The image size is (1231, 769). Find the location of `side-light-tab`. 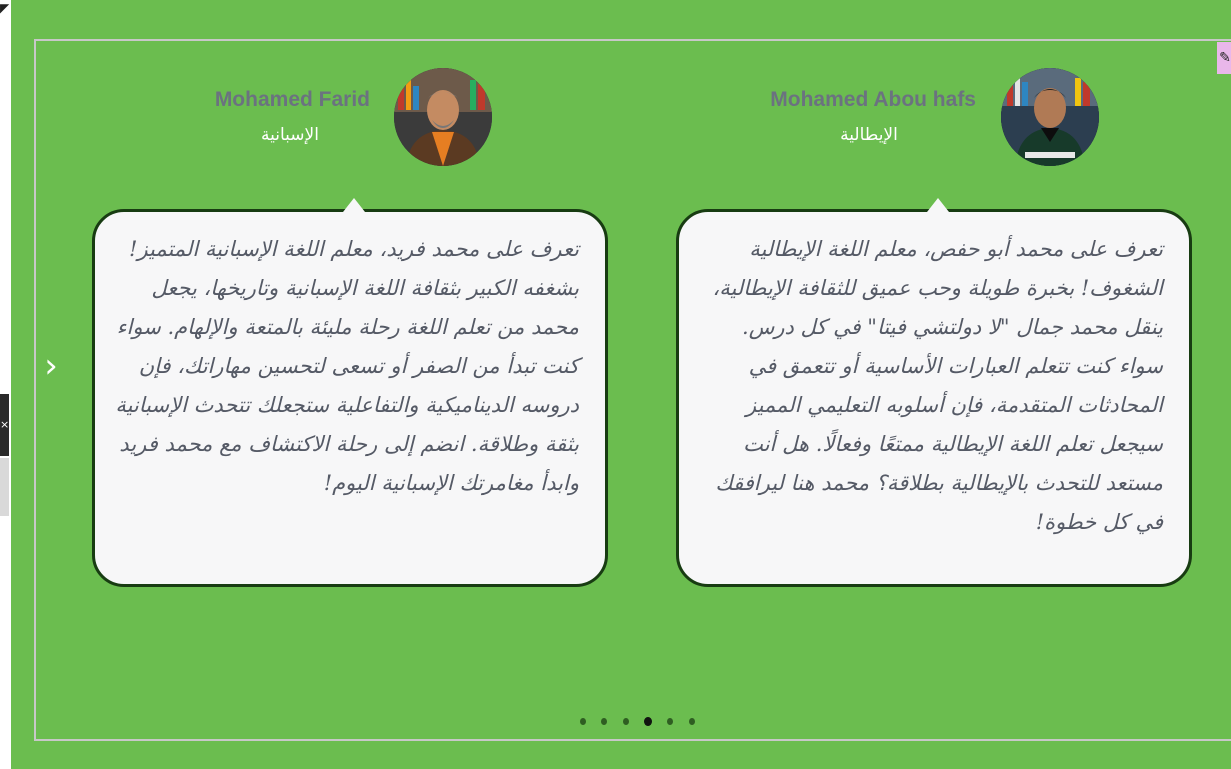

side-light-tab is located at coordinates (4, 487).